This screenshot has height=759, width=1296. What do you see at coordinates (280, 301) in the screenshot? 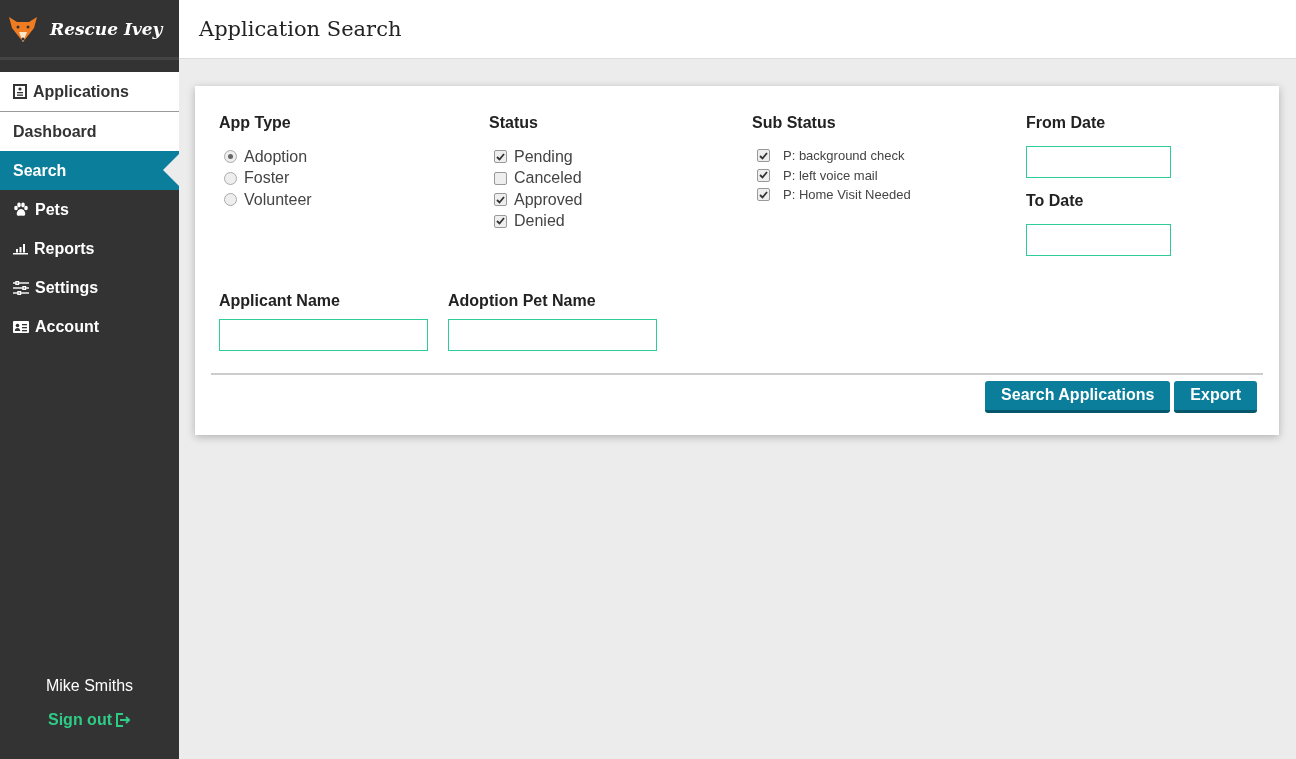
I see `field-label: Applicant Name` at bounding box center [280, 301].